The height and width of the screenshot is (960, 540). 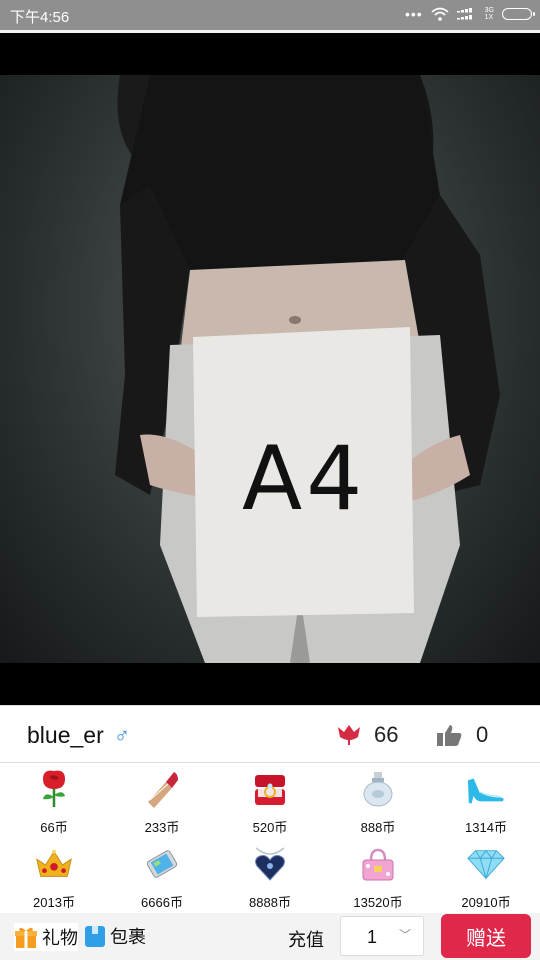 What do you see at coordinates (162, 827) in the screenshot?
I see `gift-price: 233币` at bounding box center [162, 827].